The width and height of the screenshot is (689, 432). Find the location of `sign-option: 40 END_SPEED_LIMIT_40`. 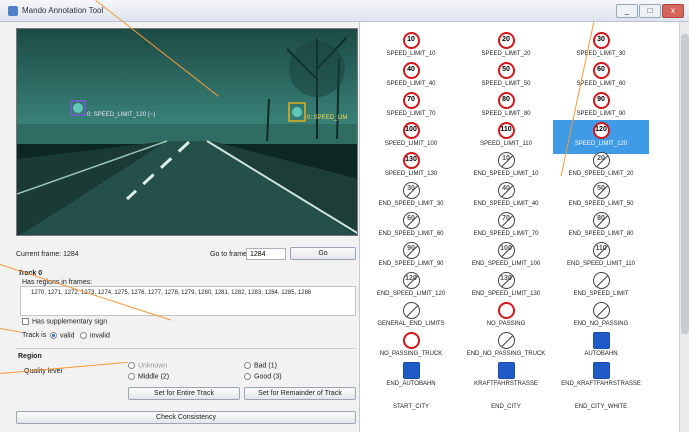

sign-option: 40 END_SPEED_LIMIT_40 is located at coordinates (506, 197).